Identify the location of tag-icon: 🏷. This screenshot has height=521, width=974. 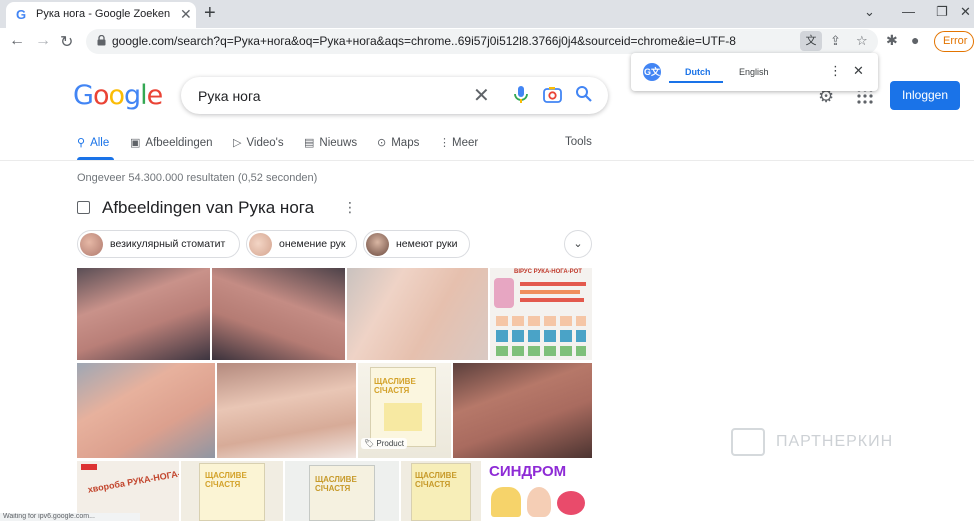
(369, 443).